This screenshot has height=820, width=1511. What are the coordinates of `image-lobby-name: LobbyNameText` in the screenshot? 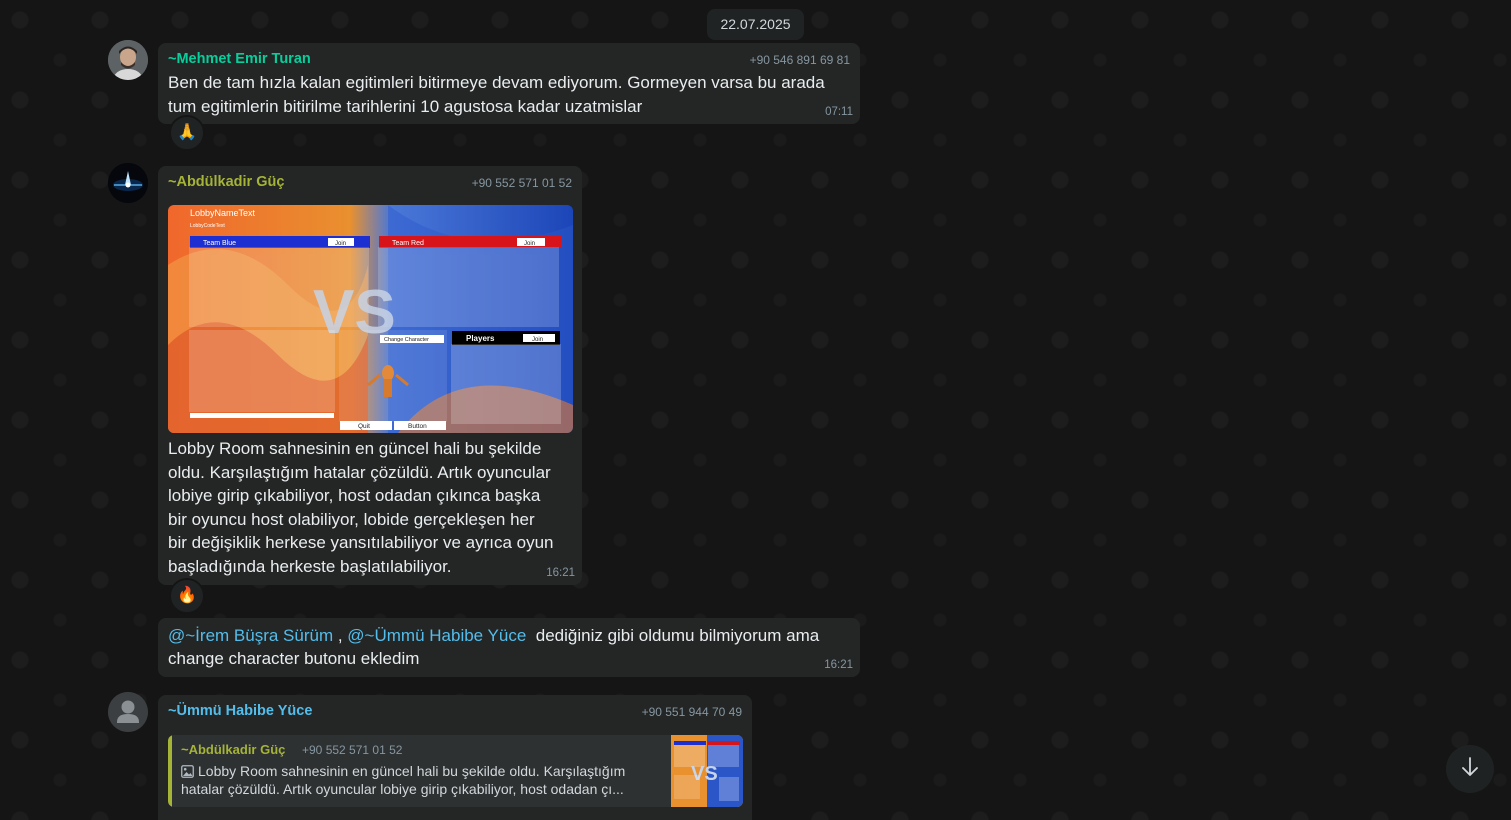 It's located at (223, 213).